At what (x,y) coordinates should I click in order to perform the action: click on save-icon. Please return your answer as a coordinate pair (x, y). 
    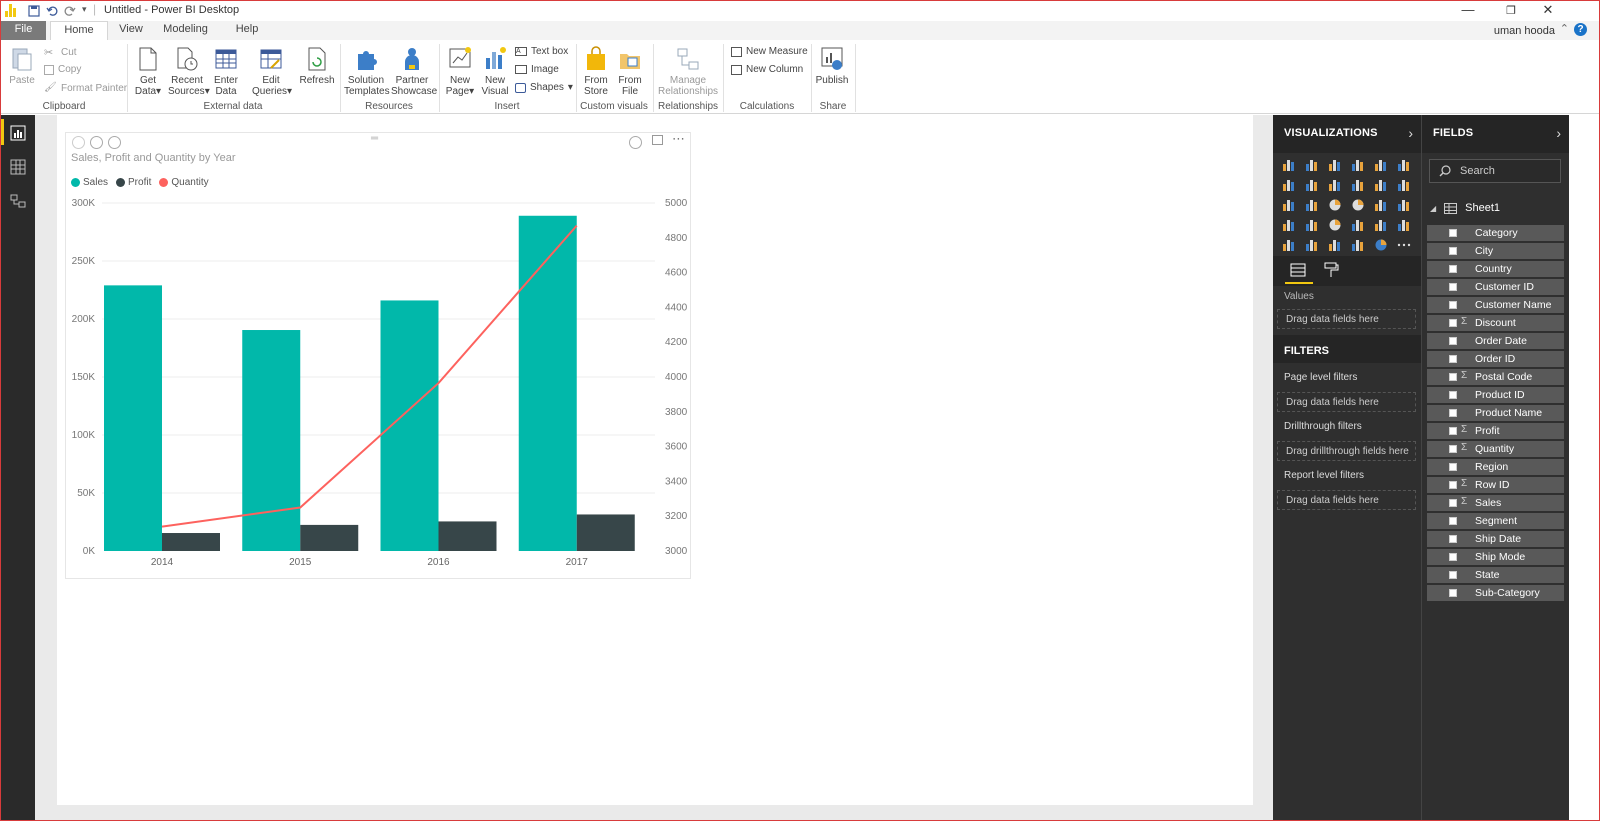
    Looking at the image, I should click on (34, 11).